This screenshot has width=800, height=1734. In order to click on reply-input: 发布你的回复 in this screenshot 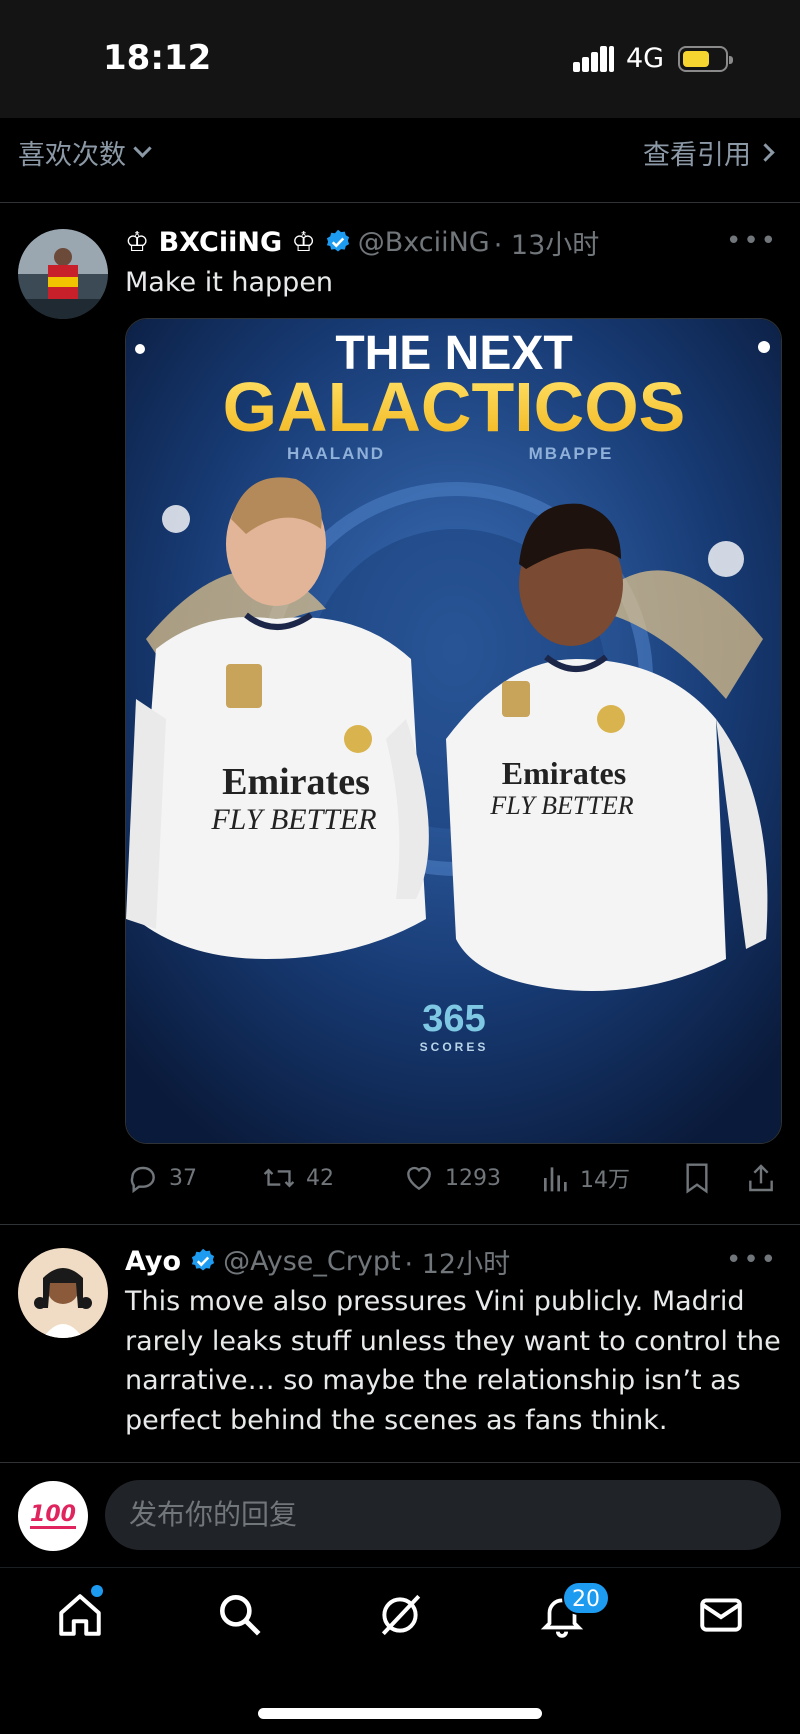, I will do `click(443, 1515)`.